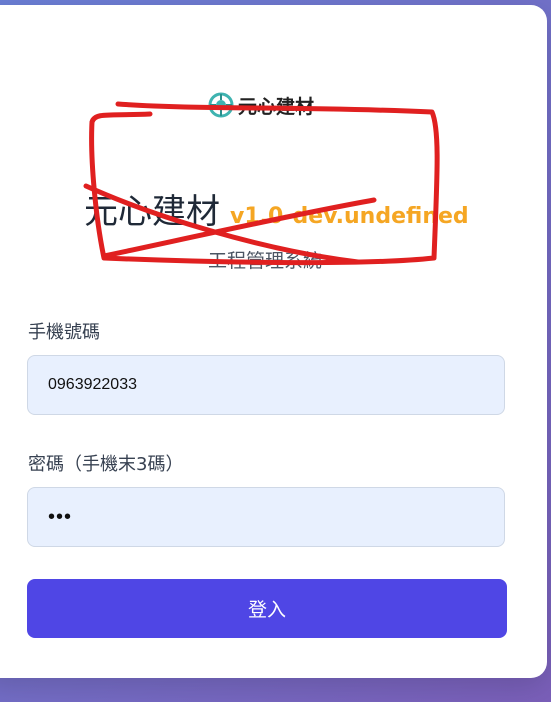 This screenshot has height=702, width=551. I want to click on brand-logo: 元心建材, so click(261, 105).